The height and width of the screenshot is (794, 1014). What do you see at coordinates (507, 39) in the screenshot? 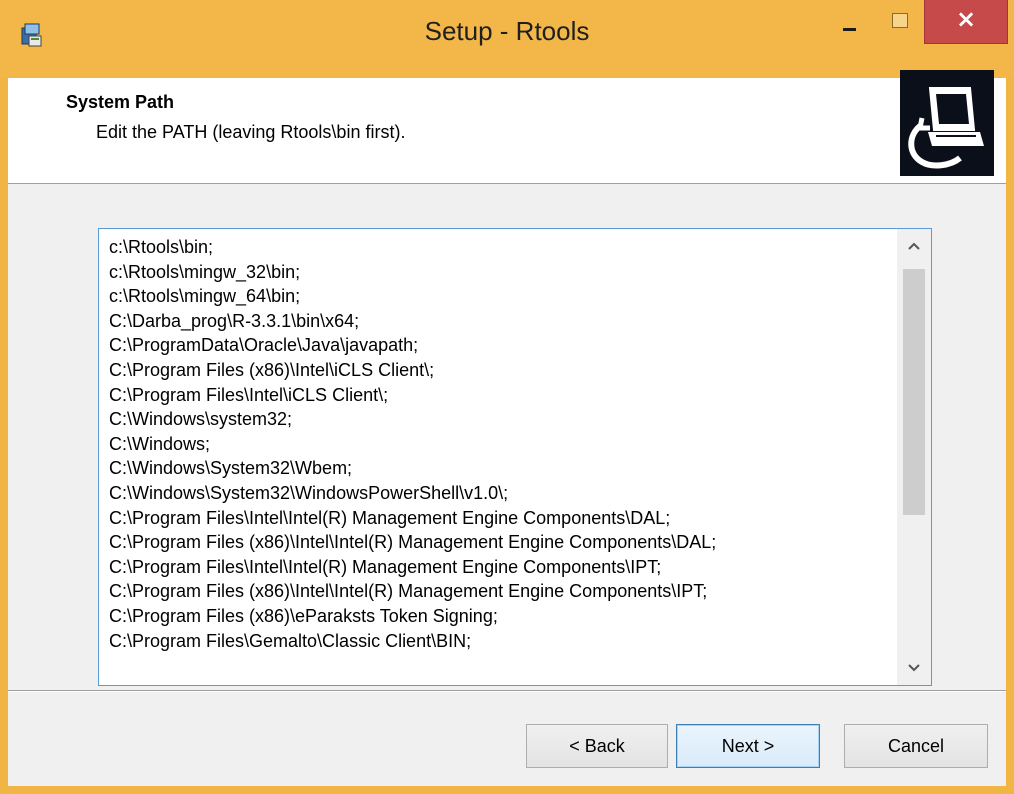
I see `title-bar: Setup - Rtools ×` at bounding box center [507, 39].